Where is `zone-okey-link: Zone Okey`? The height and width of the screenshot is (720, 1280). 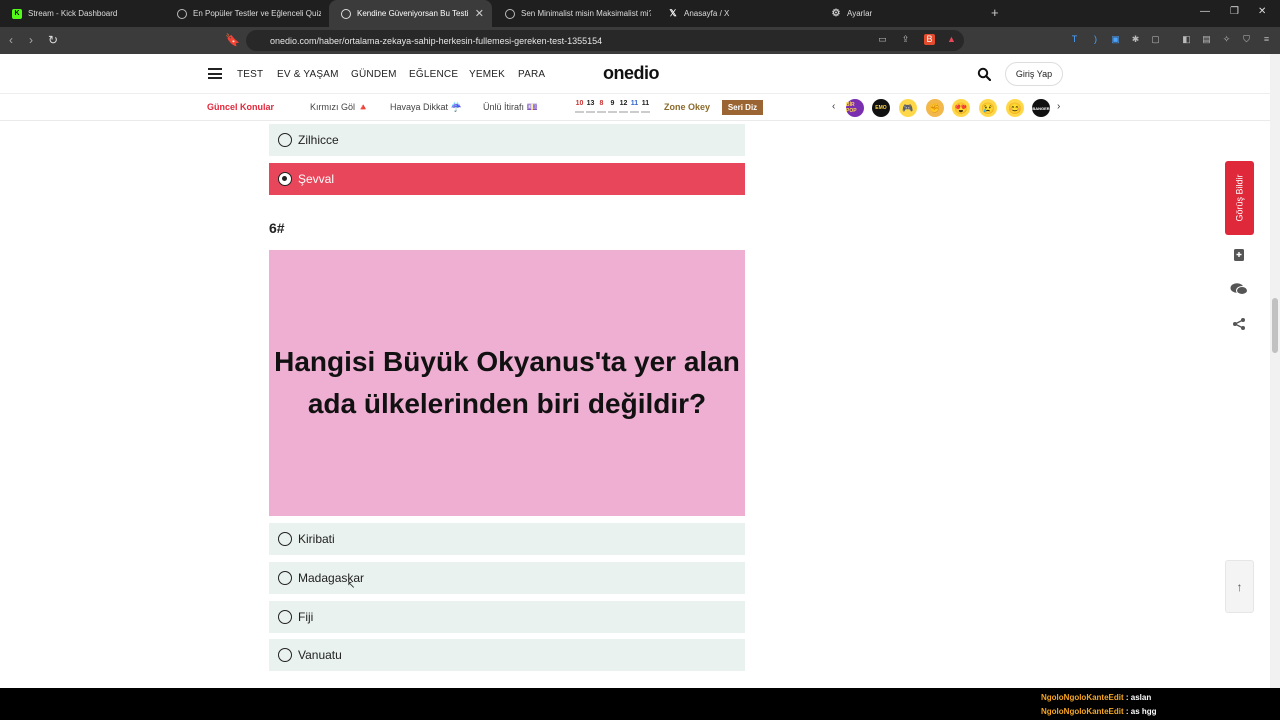 zone-okey-link: Zone Okey is located at coordinates (687, 107).